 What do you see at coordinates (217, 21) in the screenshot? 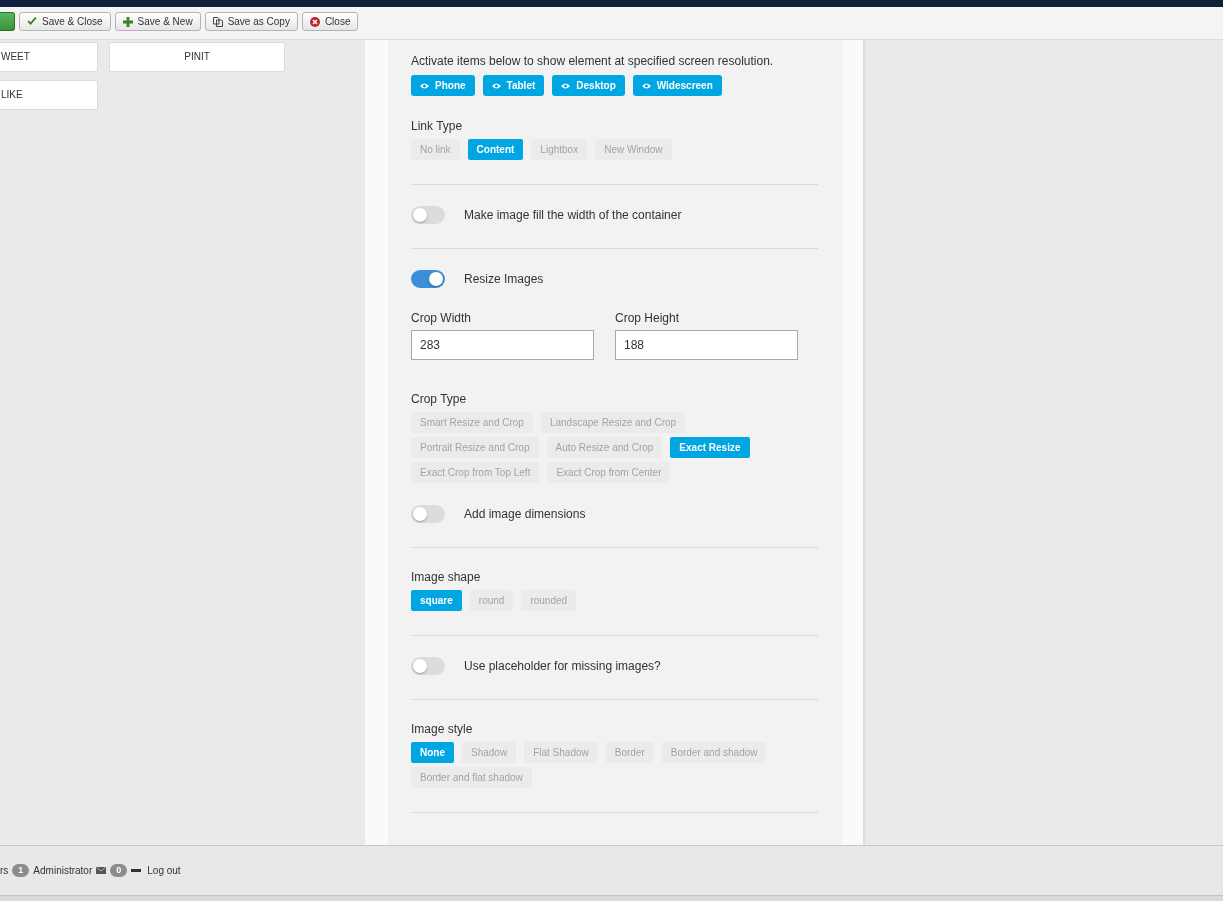
I see `copy-icon` at bounding box center [217, 21].